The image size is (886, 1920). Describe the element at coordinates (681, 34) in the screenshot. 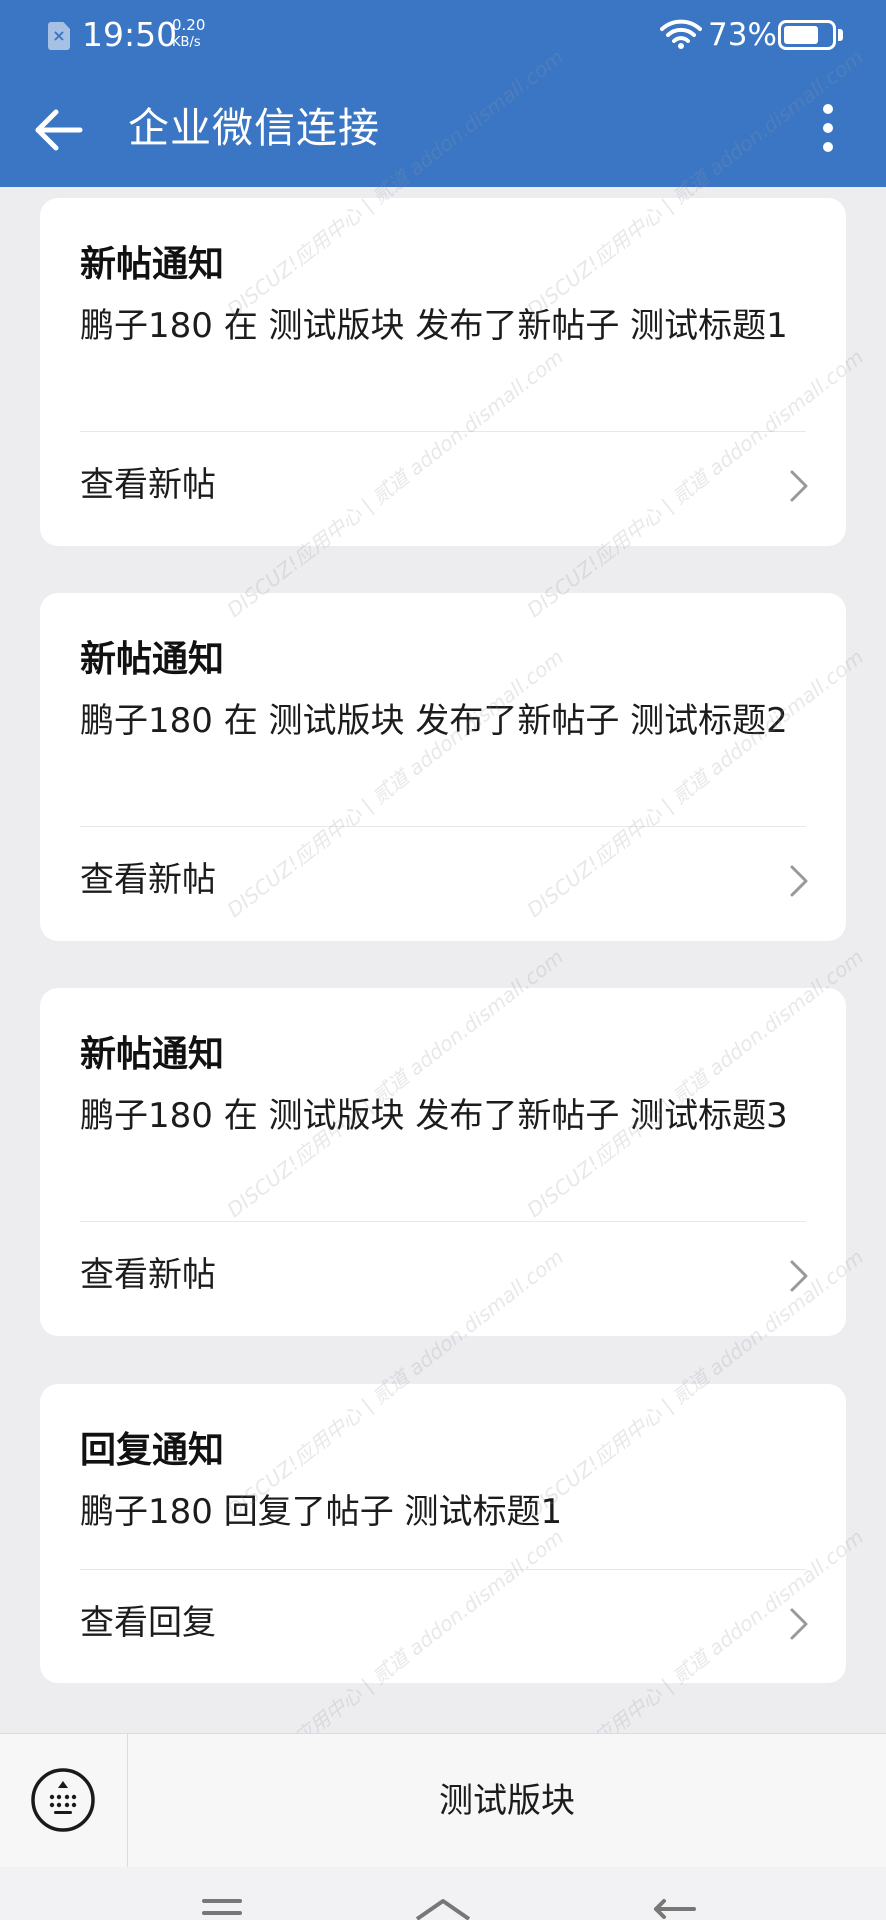

I see `wifi-icon` at that location.